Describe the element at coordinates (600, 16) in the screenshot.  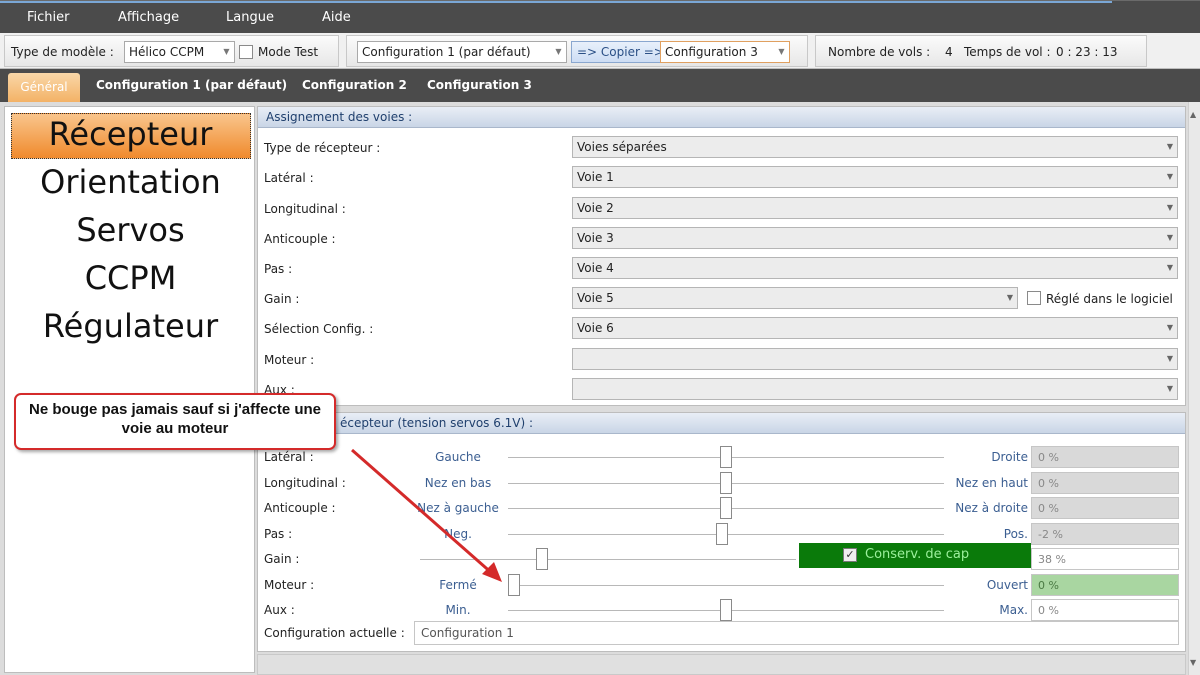
I see `menu-bar: Fichier Affichage Langue Aide` at that location.